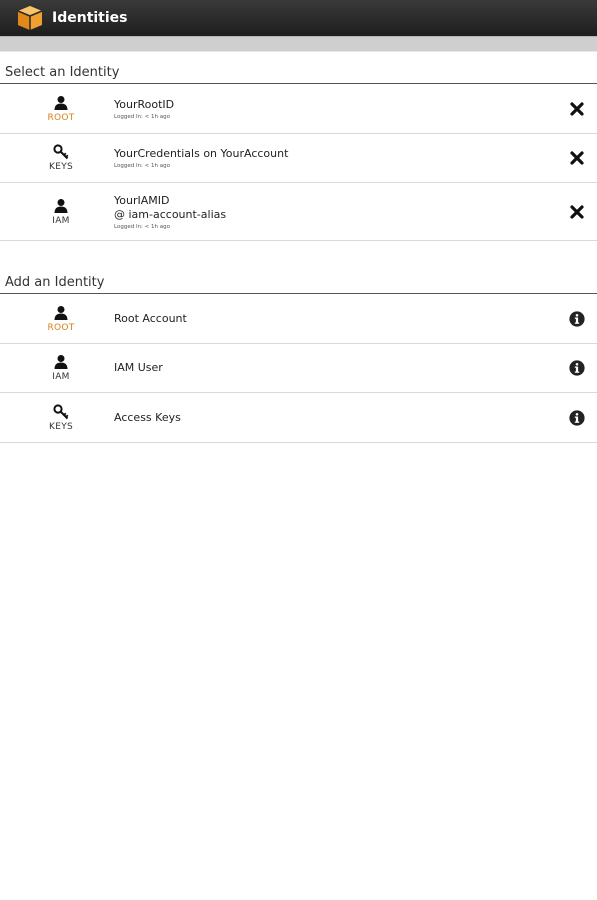 The image size is (597, 900). I want to click on page-title: Identities, so click(90, 18).